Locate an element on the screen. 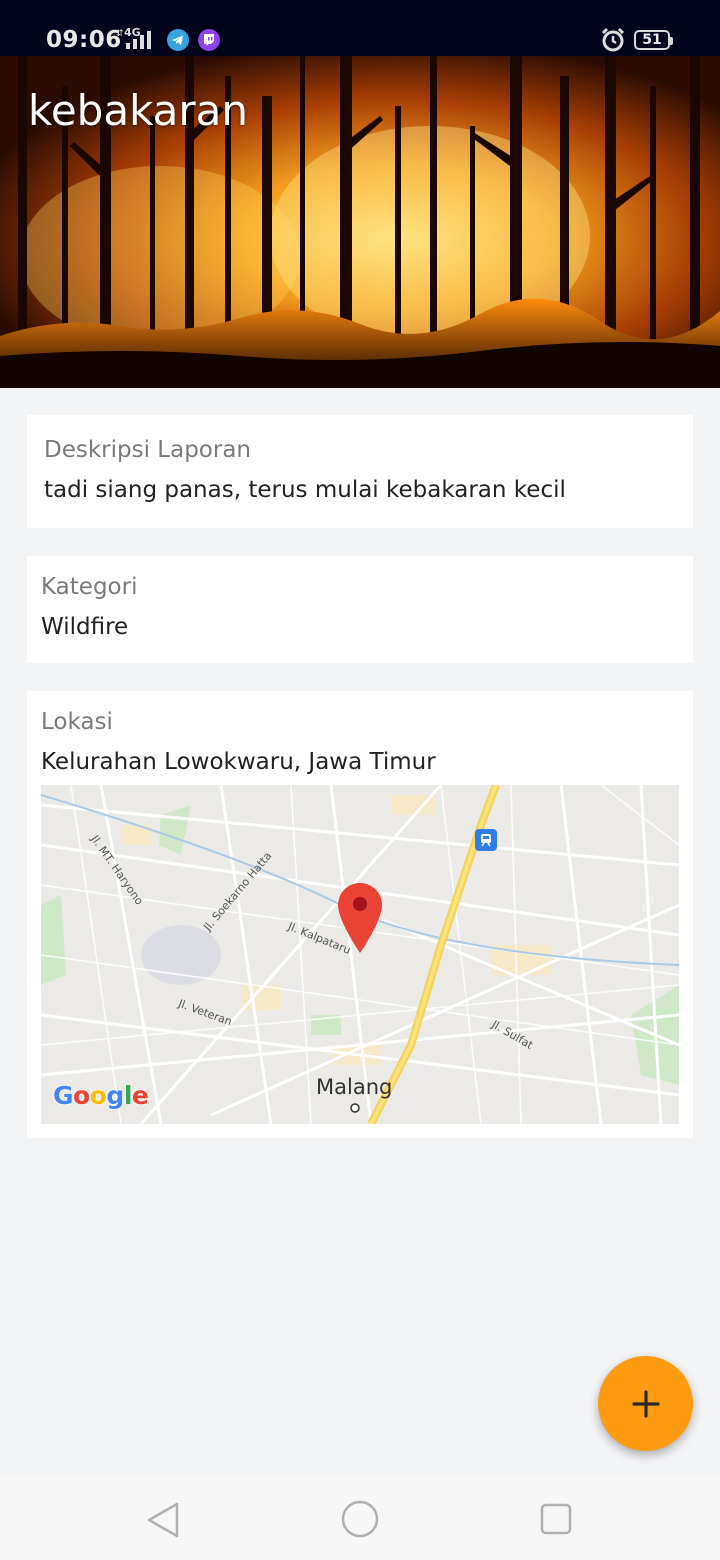 This screenshot has height=1560, width=720. plus-icon is located at coordinates (645, 1403).